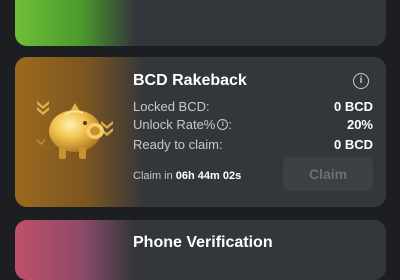  Describe the element at coordinates (361, 81) in the screenshot. I see `info-icon: i` at that location.